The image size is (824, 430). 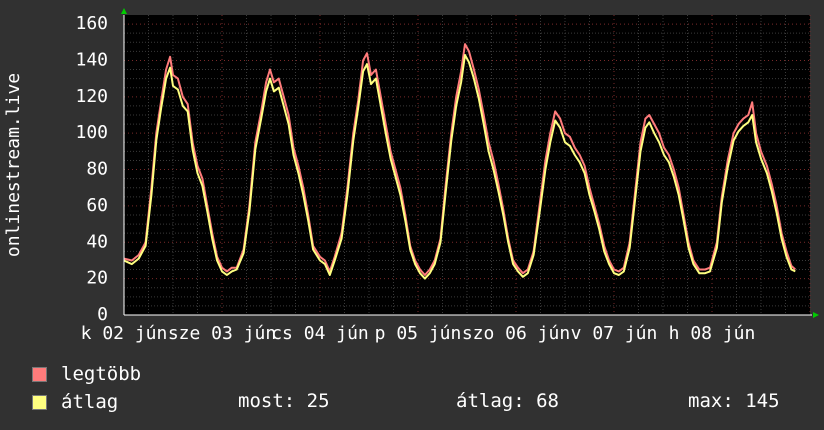 I want to click on stat-average: átlag: 68, so click(x=507, y=401).